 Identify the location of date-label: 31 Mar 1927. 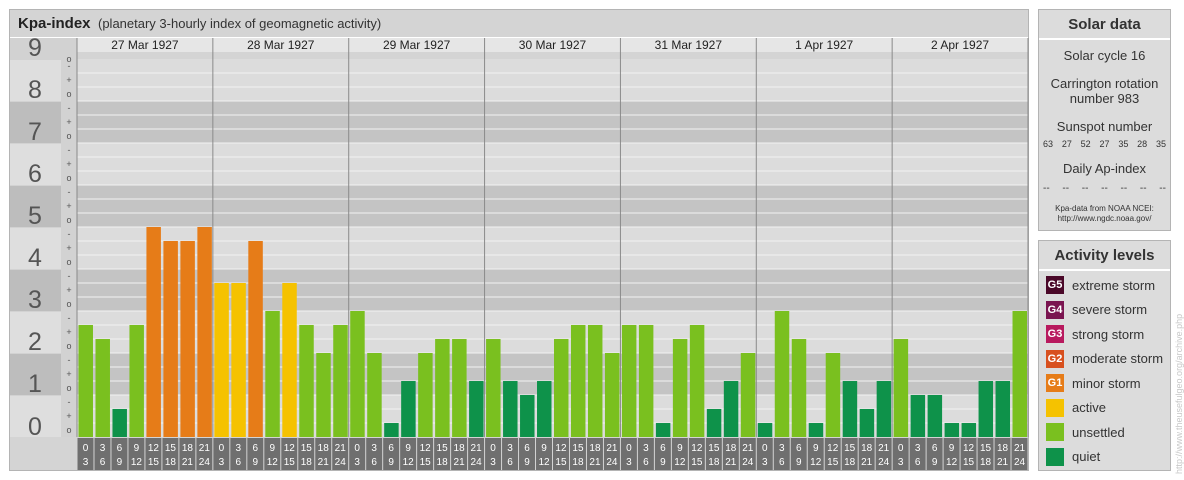
(689, 45).